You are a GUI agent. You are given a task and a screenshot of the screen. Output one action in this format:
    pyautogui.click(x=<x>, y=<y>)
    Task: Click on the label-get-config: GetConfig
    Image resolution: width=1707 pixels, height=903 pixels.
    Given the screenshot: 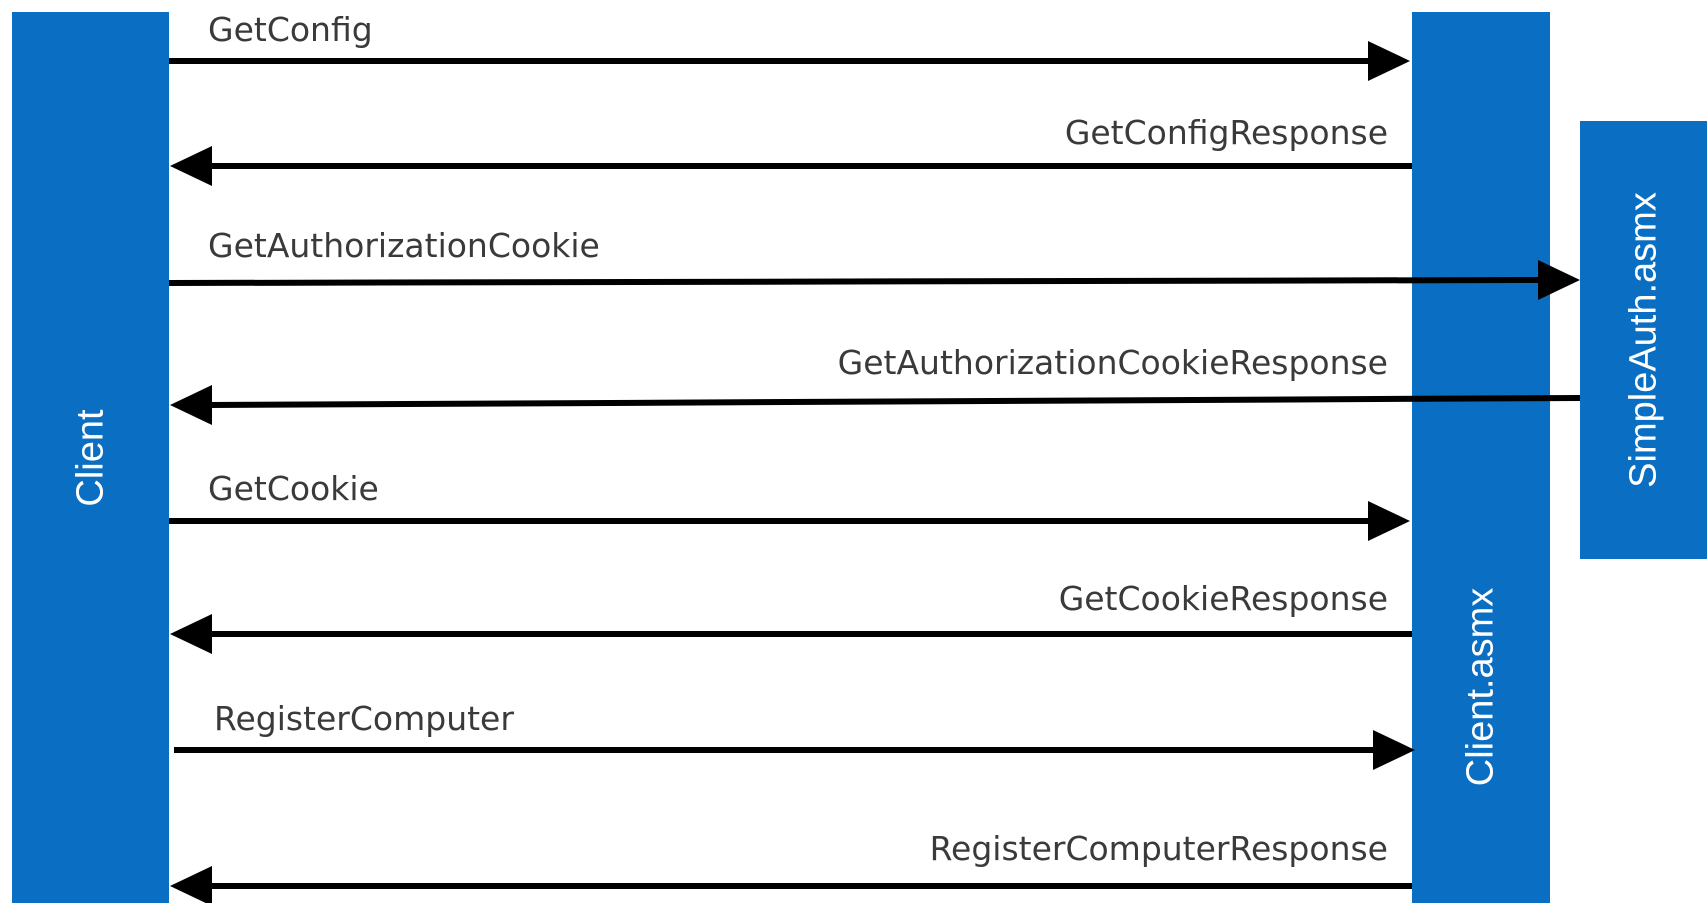 What is the action you would take?
    pyautogui.click(x=290, y=29)
    